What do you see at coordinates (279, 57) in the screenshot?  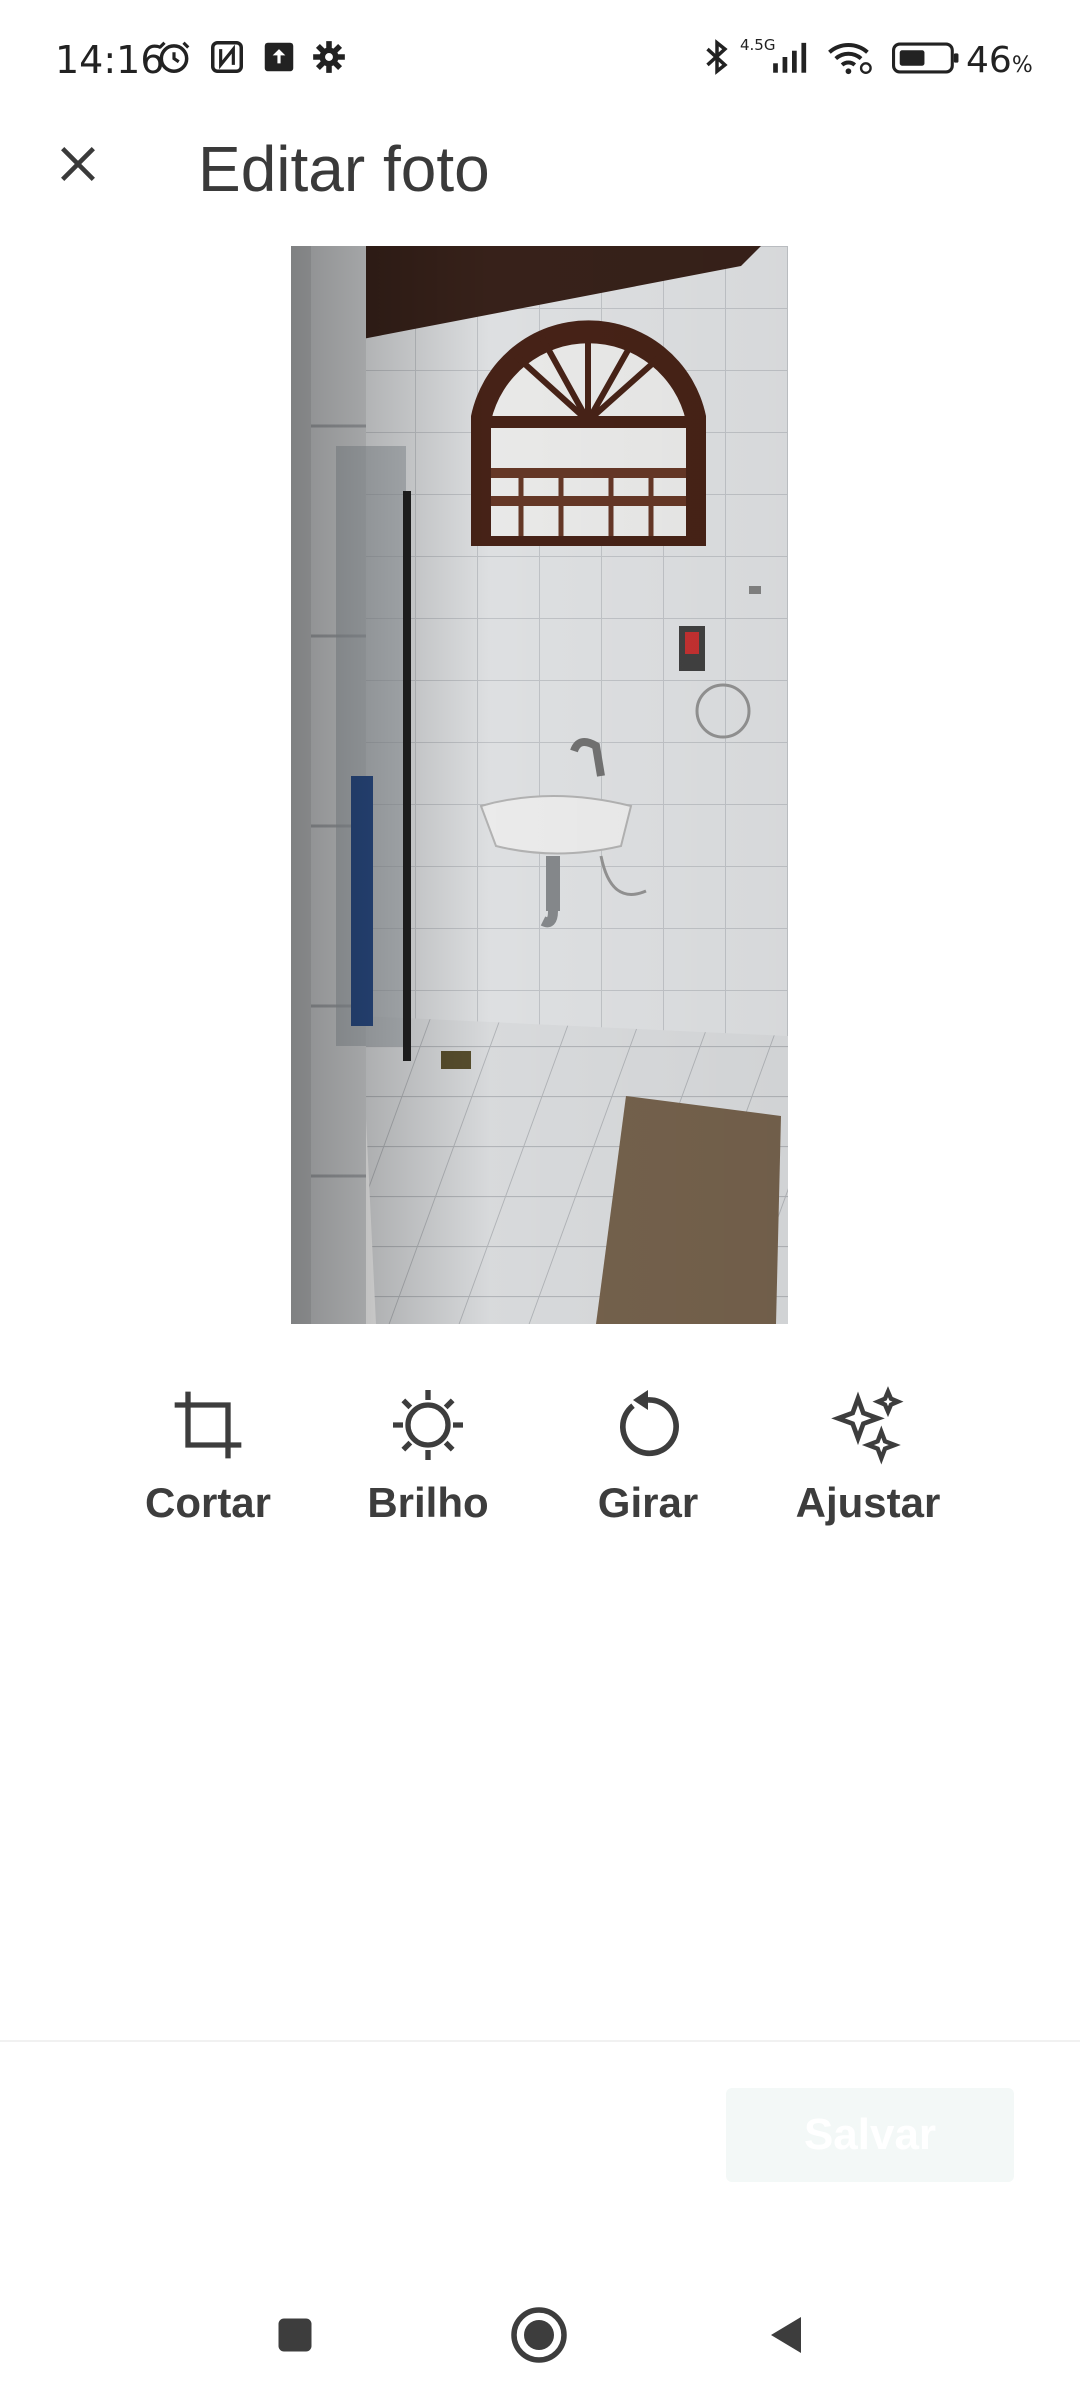 I see `upload-icon` at bounding box center [279, 57].